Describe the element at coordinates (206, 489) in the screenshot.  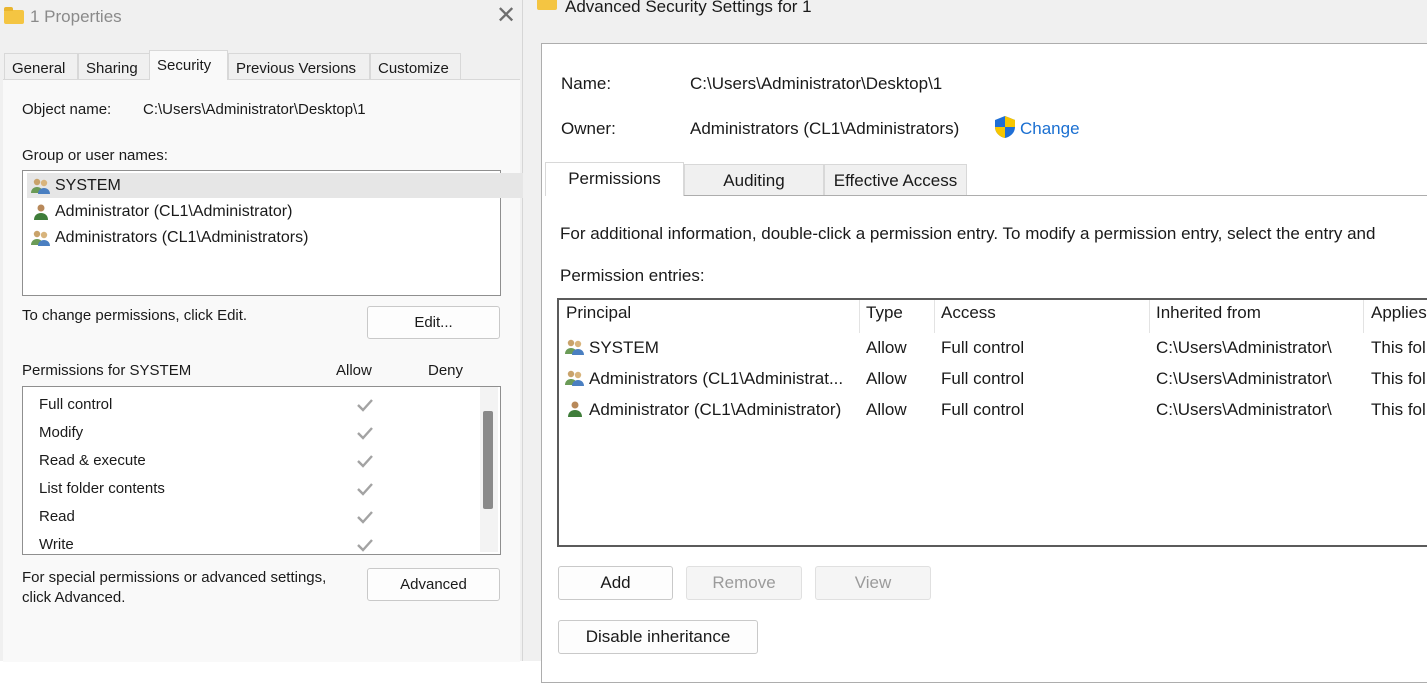
I see `permission-row: List folder contents` at that location.